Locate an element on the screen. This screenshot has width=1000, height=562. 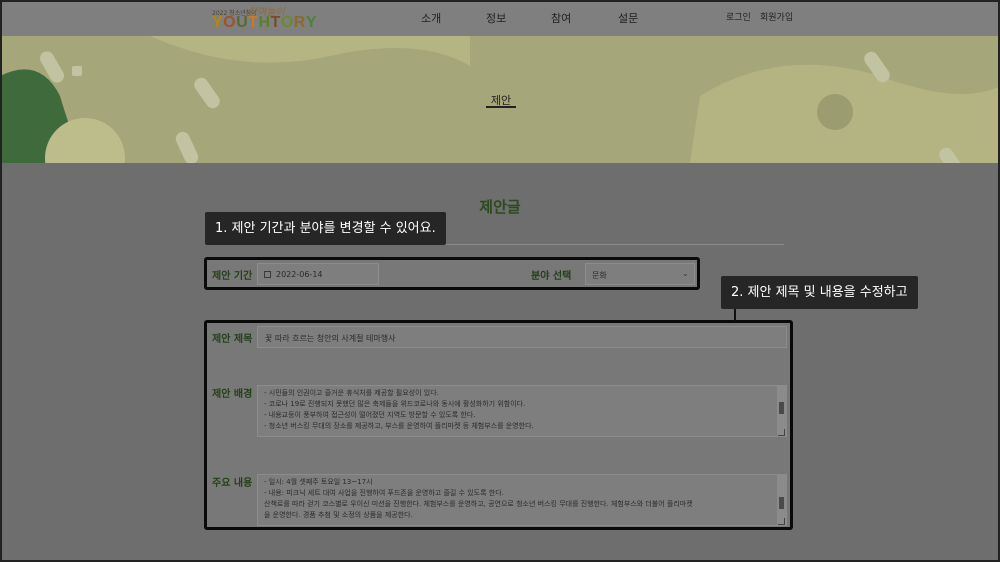
nav-item-participate: 참여 is located at coordinates (561, 18).